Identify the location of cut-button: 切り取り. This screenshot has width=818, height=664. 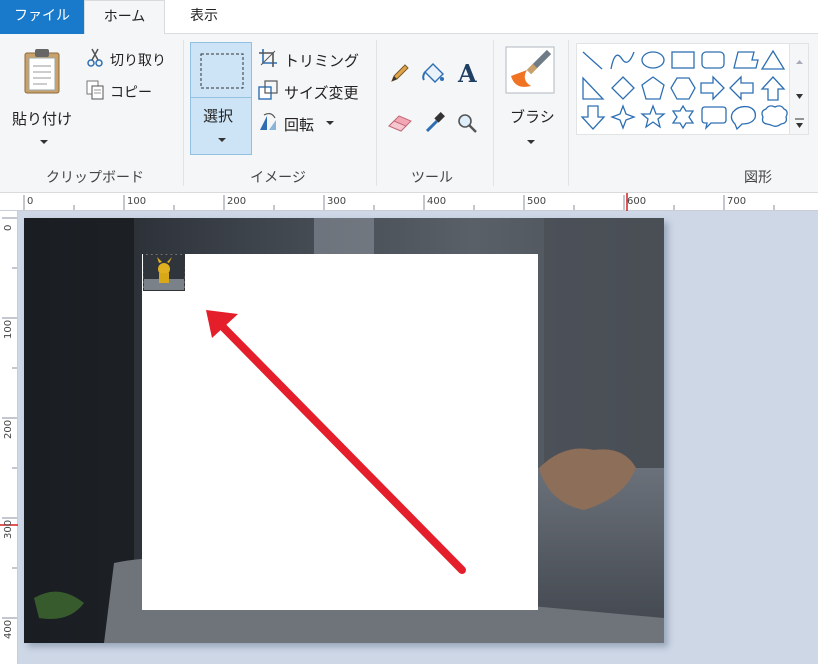
(138, 60).